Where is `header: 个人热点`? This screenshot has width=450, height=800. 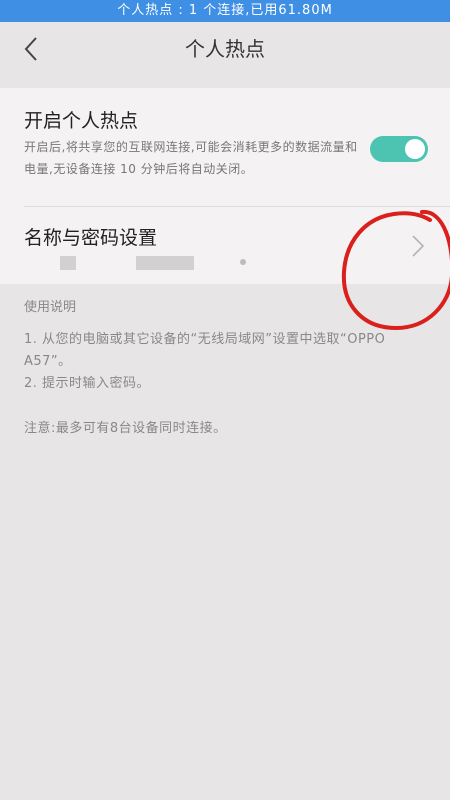 header: 个人热点 is located at coordinates (225, 49).